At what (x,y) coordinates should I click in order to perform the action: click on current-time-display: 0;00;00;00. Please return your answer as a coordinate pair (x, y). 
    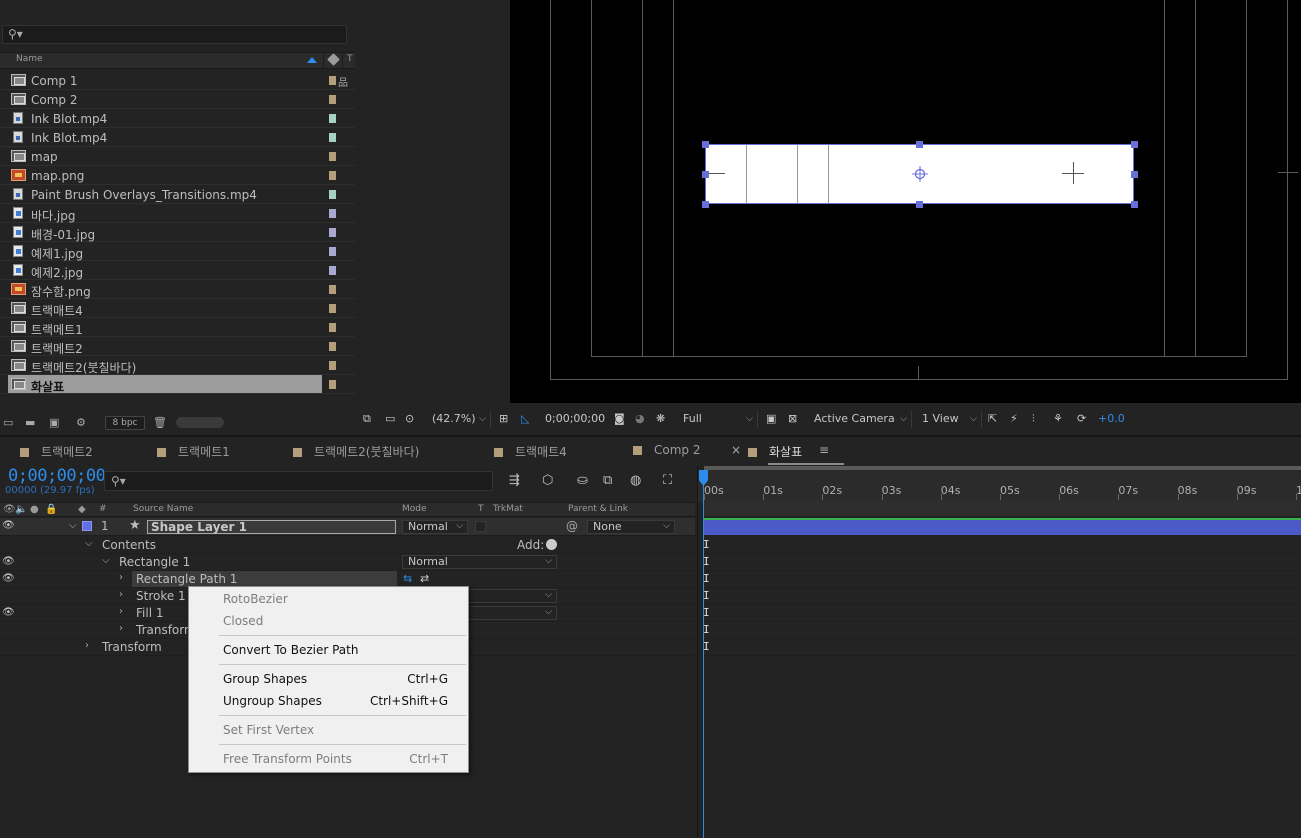
    Looking at the image, I should click on (57, 476).